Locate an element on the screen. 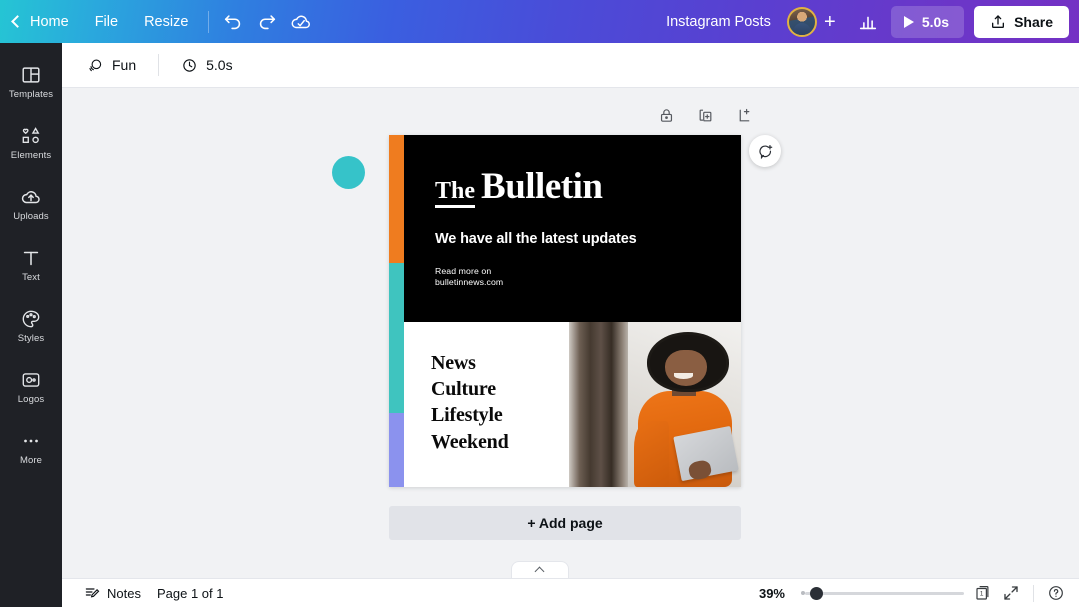 The width and height of the screenshot is (1079, 607). animation-button: Fun is located at coordinates (111, 65).